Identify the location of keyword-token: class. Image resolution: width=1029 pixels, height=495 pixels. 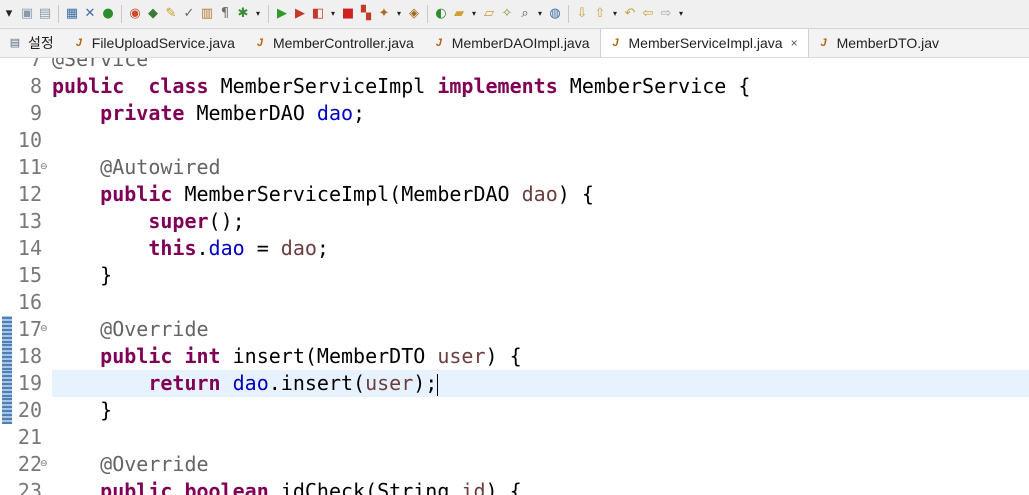
(178, 86).